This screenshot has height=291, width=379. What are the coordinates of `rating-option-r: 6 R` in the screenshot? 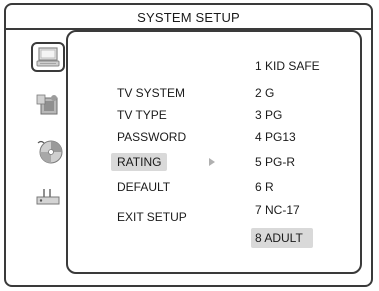 It's located at (264, 187).